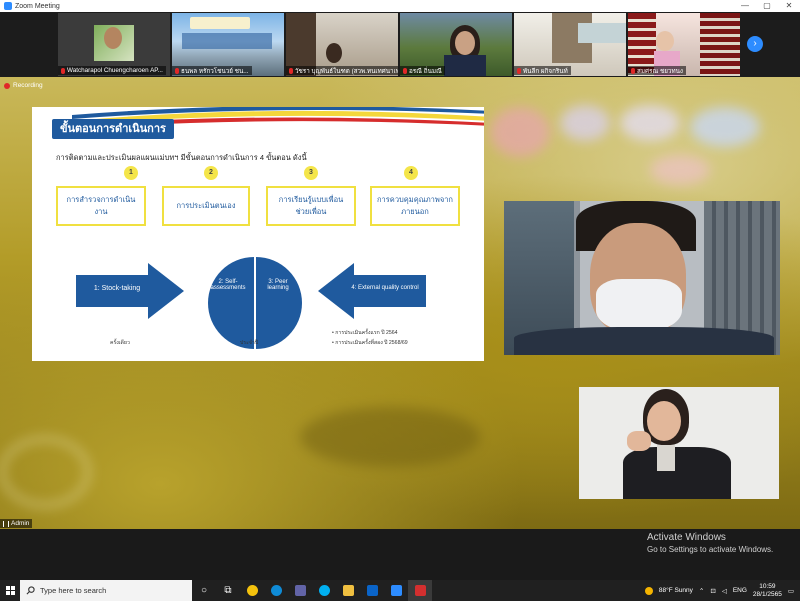 The width and height of the screenshot is (800, 601). Describe the element at coordinates (542, 70) in the screenshot. I see `participant-name: พันลีก ผกิจกรินท์` at that location.